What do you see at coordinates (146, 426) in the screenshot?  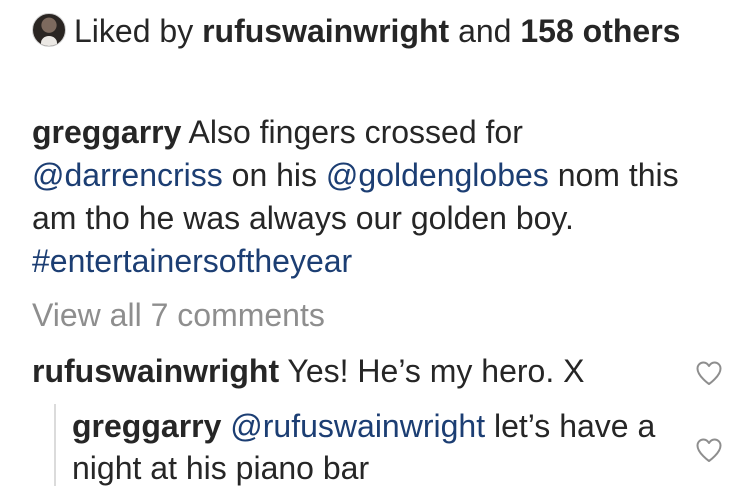 I see `reply-username: greggarry` at bounding box center [146, 426].